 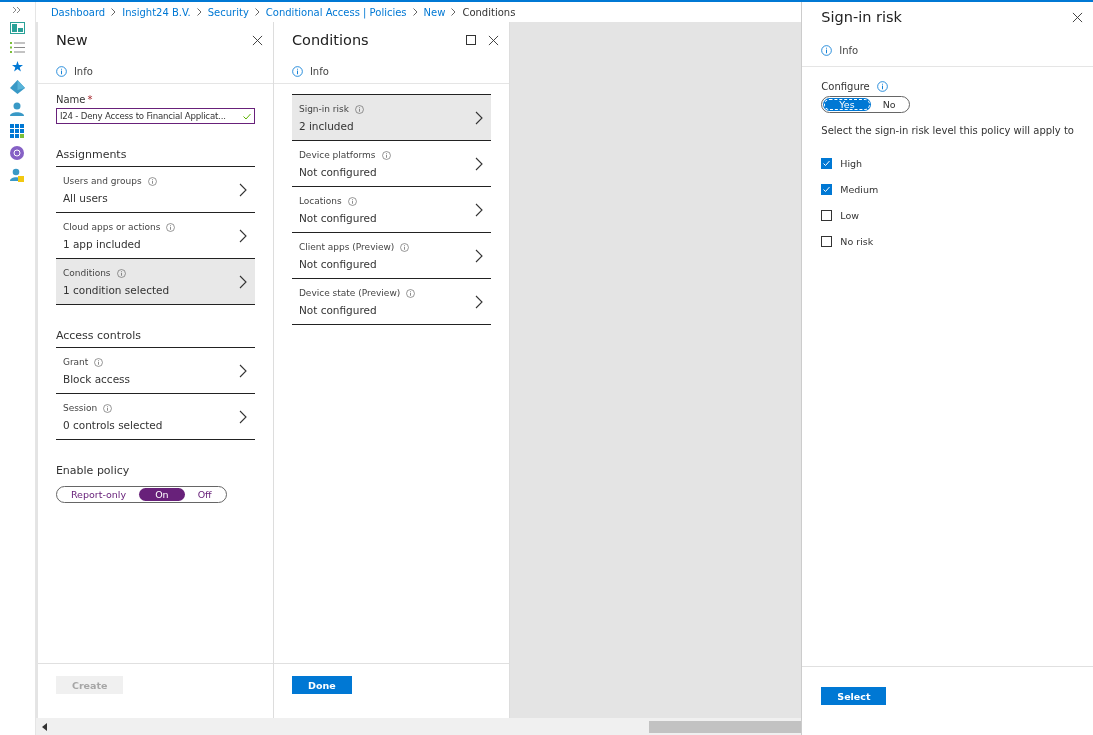 I want to click on section-heading: Assignments, so click(x=91, y=154).